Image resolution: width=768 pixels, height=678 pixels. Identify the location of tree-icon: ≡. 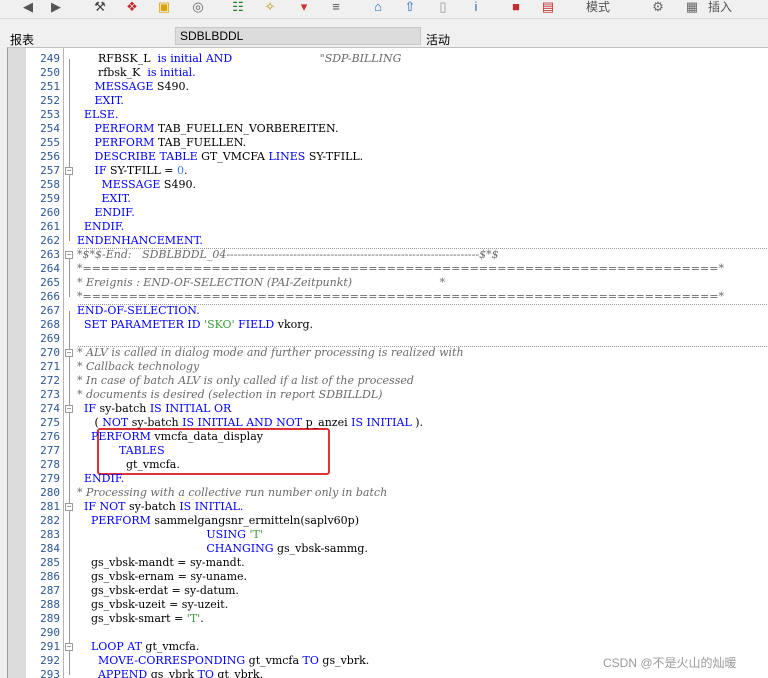
(336, 7).